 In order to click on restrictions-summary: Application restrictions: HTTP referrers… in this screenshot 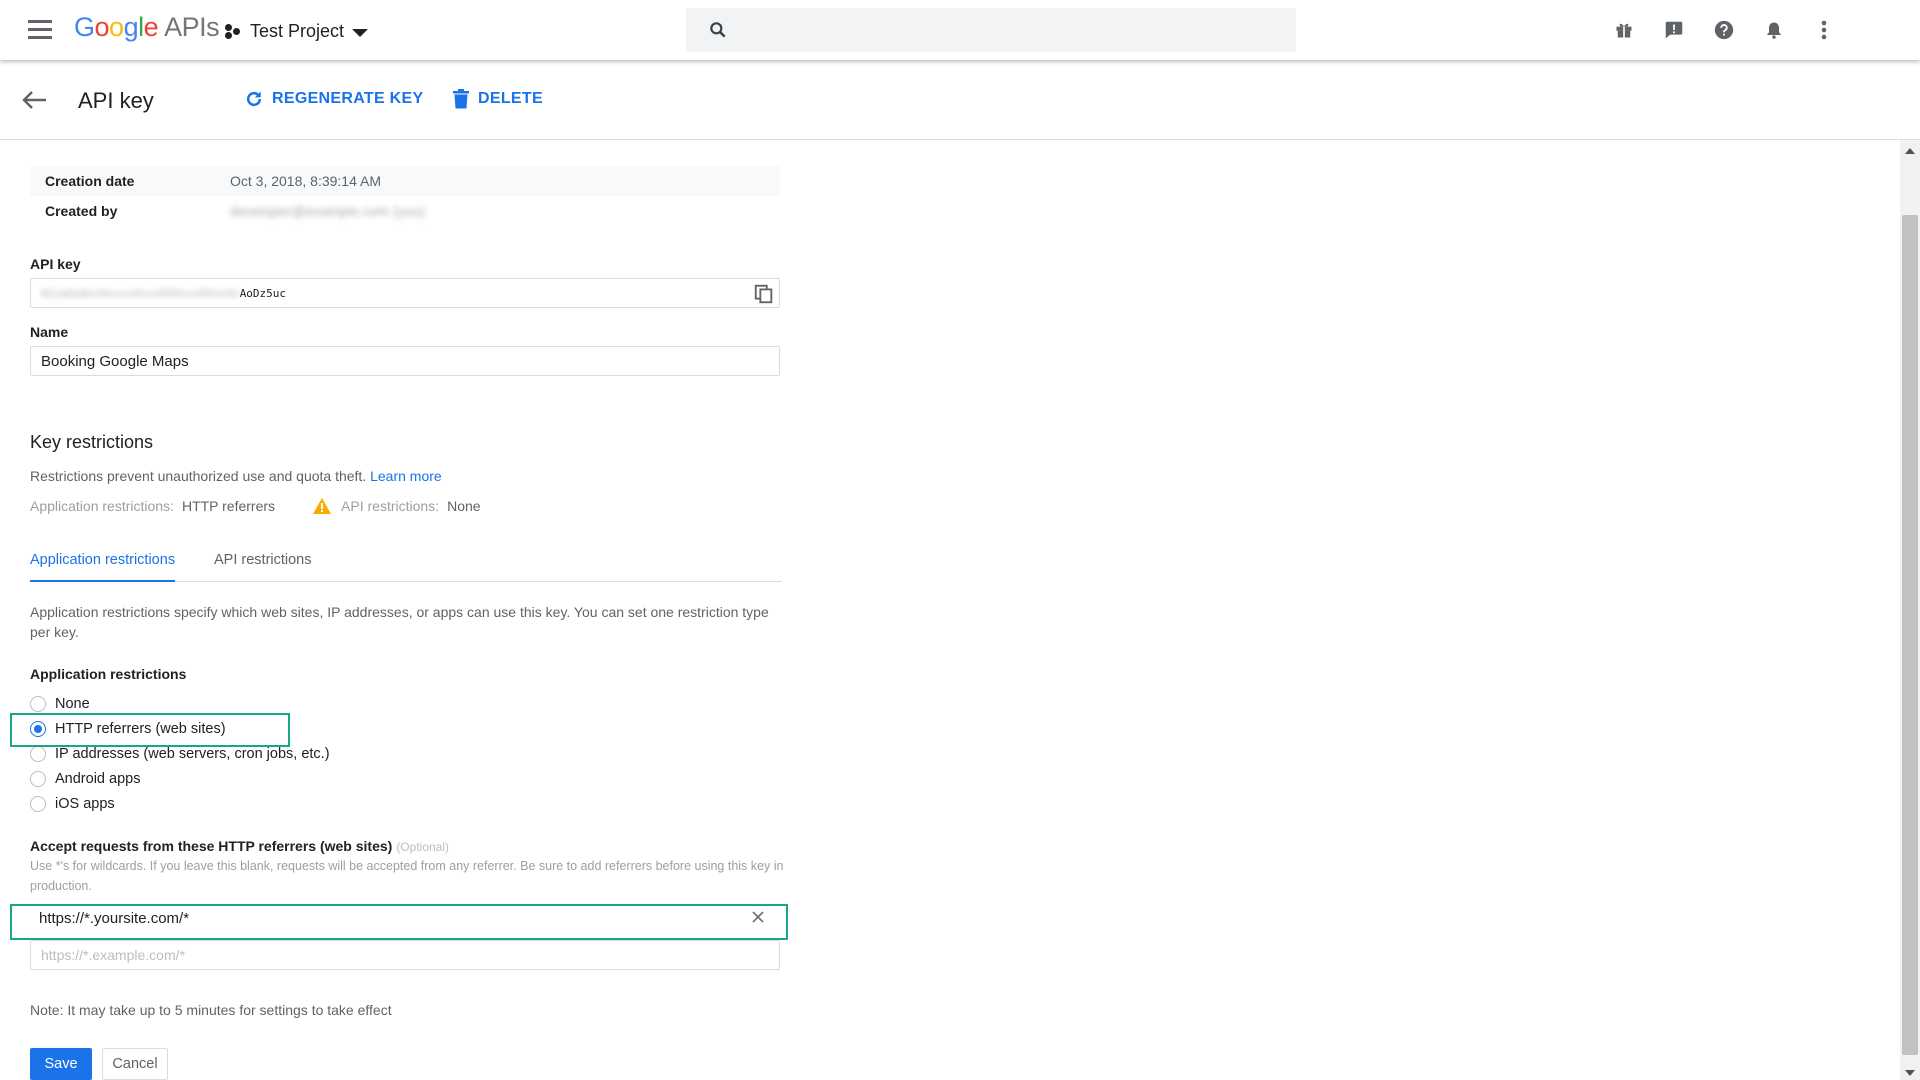, I will do `click(255, 506)`.